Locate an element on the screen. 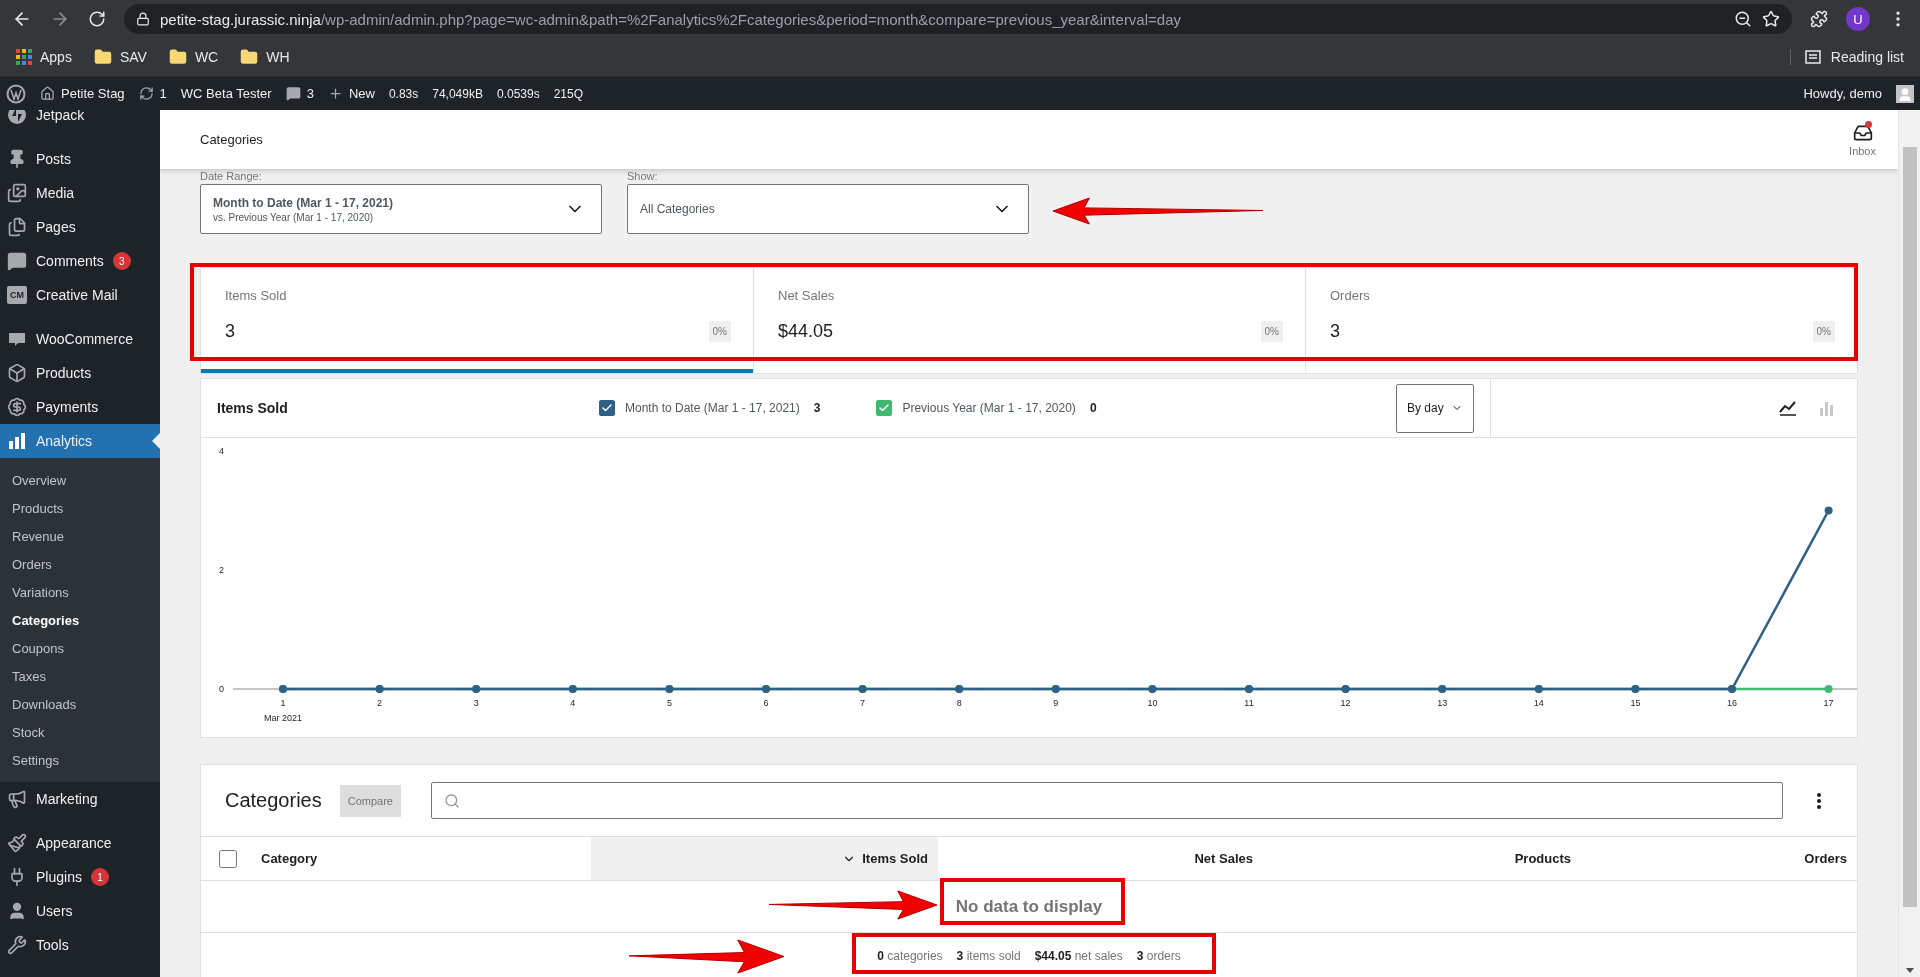 The height and width of the screenshot is (977, 1920). wordpress-logo is located at coordinates (16, 93).